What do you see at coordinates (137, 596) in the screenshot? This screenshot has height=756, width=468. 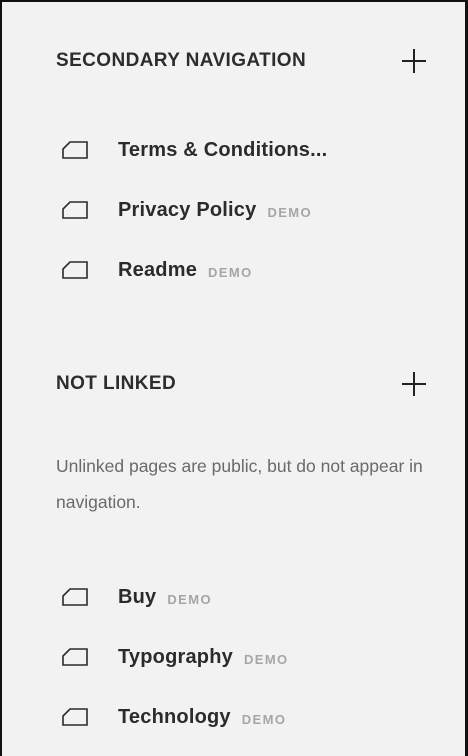 I see `page-item-label: Buy` at bounding box center [137, 596].